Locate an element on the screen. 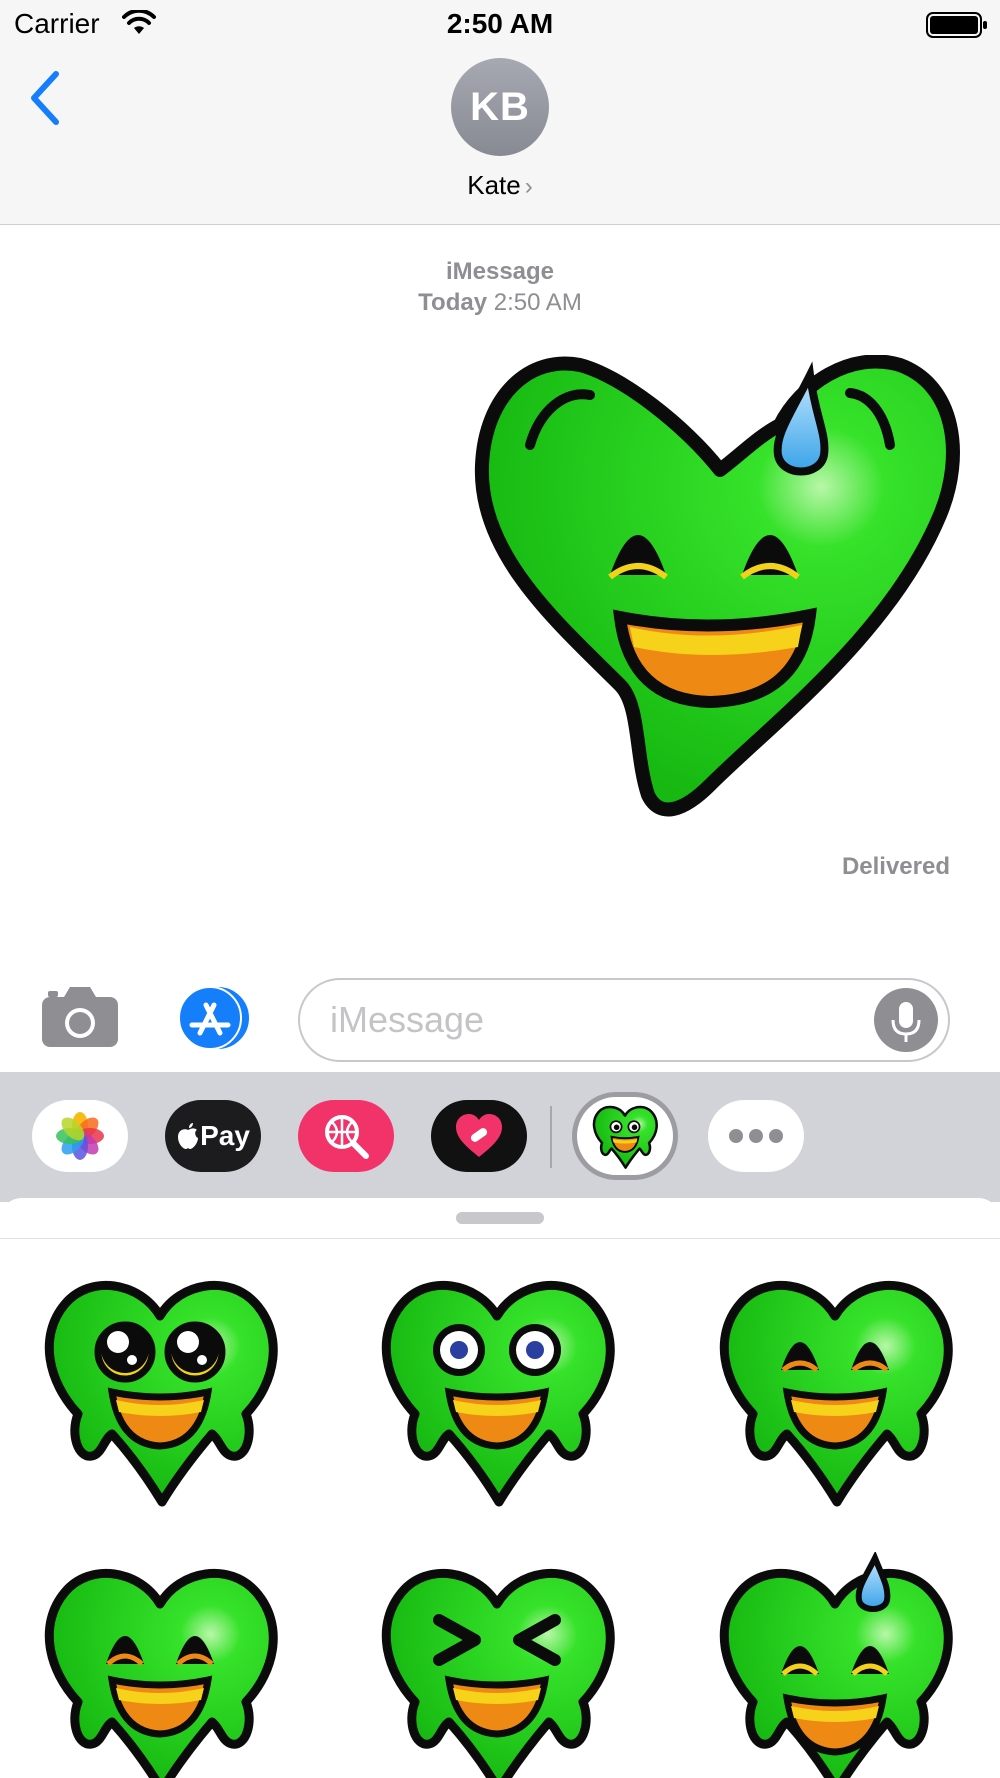  chevron-right-icon: › is located at coordinates (528, 186).